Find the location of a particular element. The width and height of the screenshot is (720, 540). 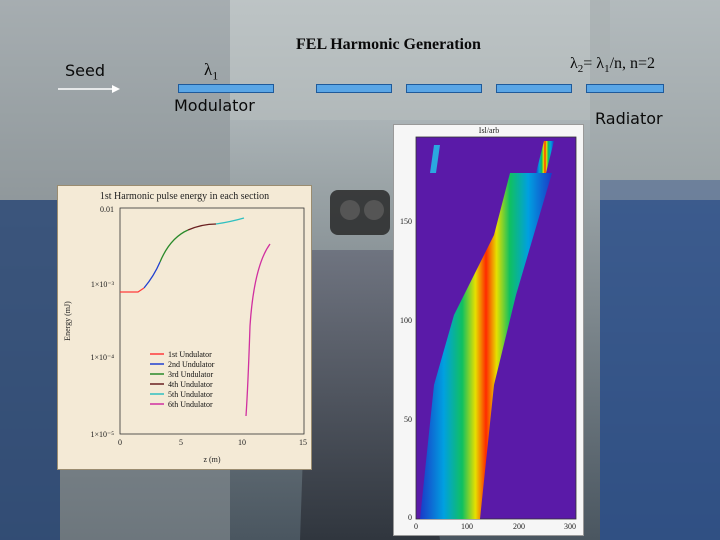

curve-3rd-undulator is located at coordinates (174, 246).